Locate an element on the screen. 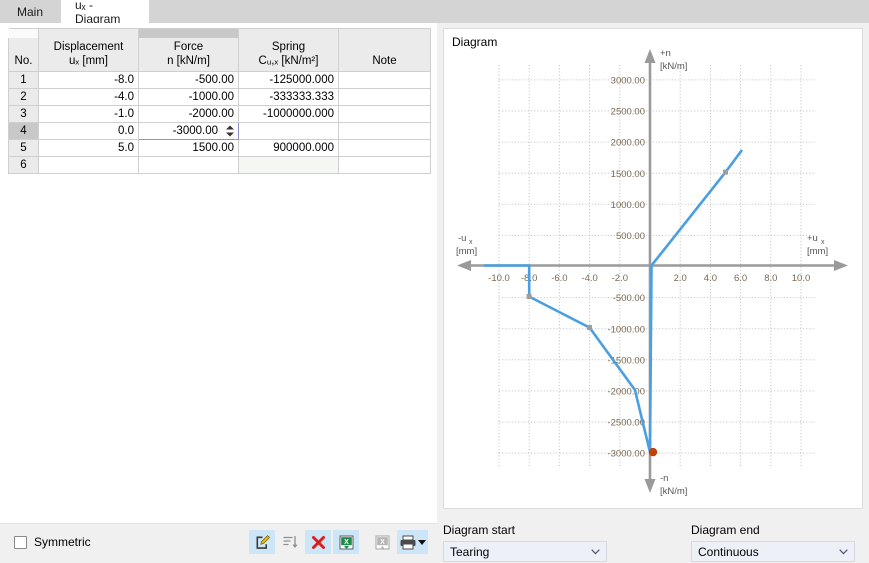  band-spring is located at coordinates (288, 33).